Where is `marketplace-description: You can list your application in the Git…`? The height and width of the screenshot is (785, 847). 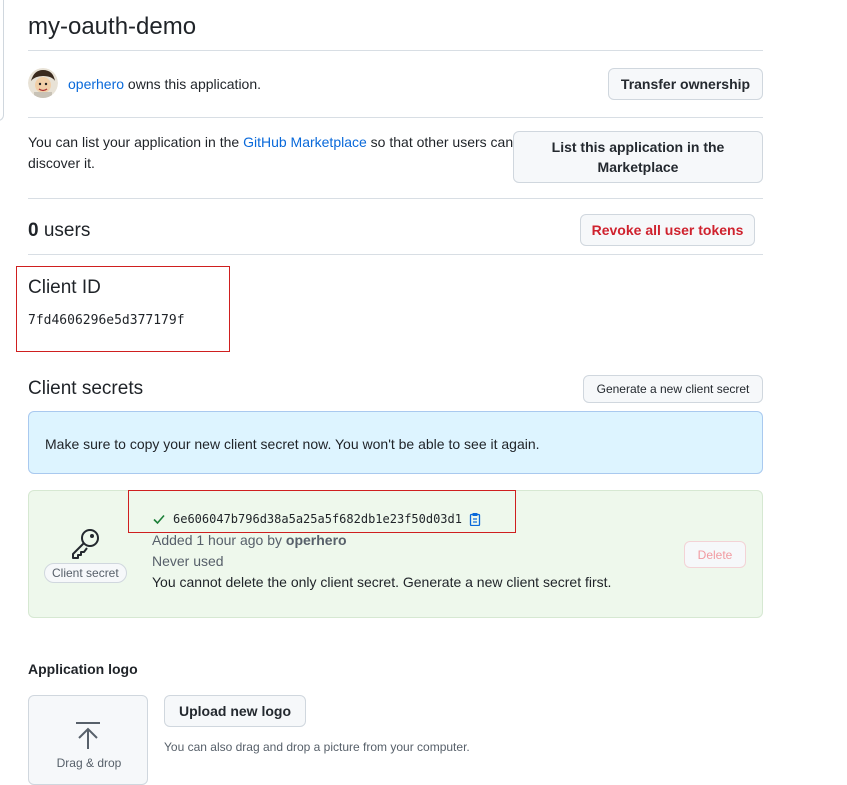 marketplace-description: You can list your application in the Git… is located at coordinates (274, 153).